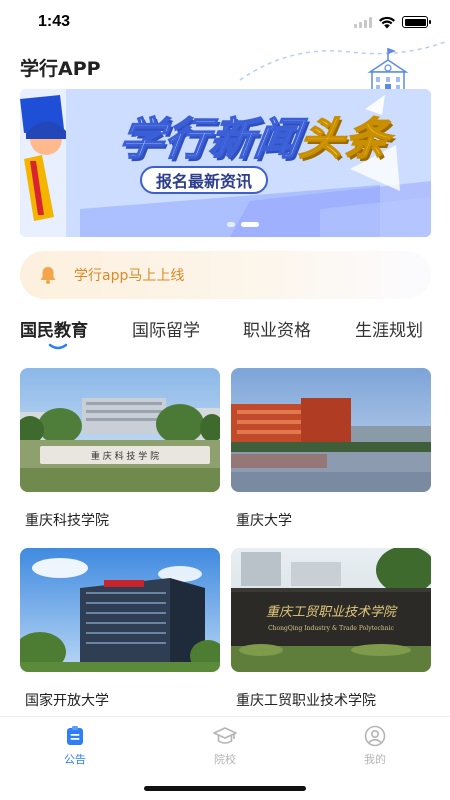 This screenshot has height=800, width=450. I want to click on school-card: 重庆大学, so click(331, 449).